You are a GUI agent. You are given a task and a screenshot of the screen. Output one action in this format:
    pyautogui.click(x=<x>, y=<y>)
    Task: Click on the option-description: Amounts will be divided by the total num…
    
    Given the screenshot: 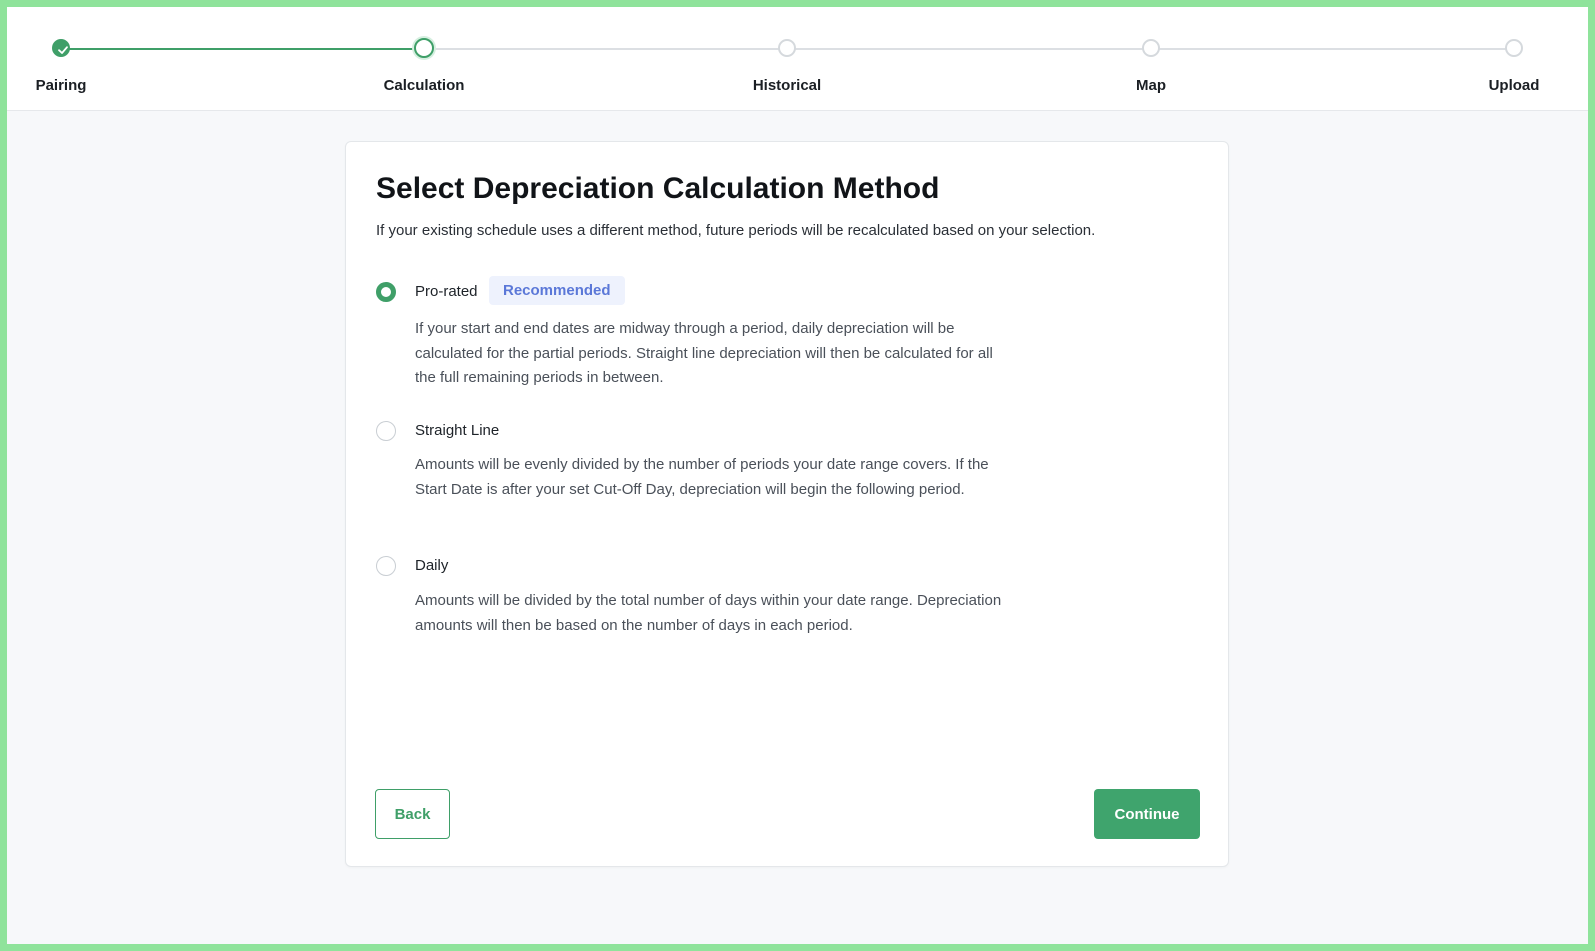 What is the action you would take?
    pyautogui.click(x=708, y=613)
    